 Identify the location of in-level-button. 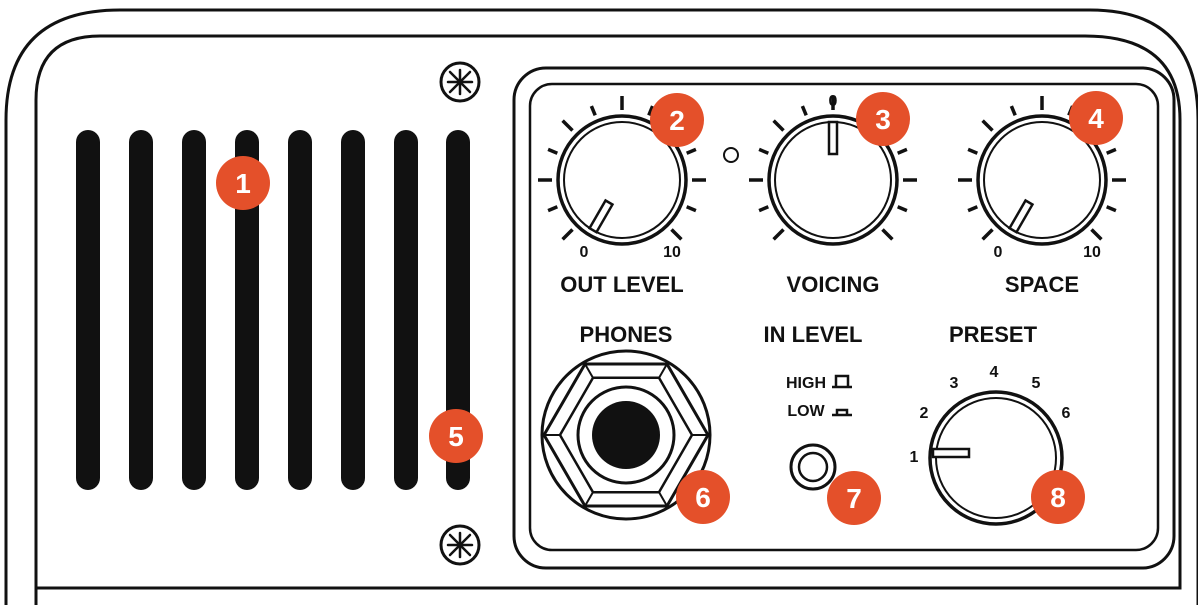
(813, 467).